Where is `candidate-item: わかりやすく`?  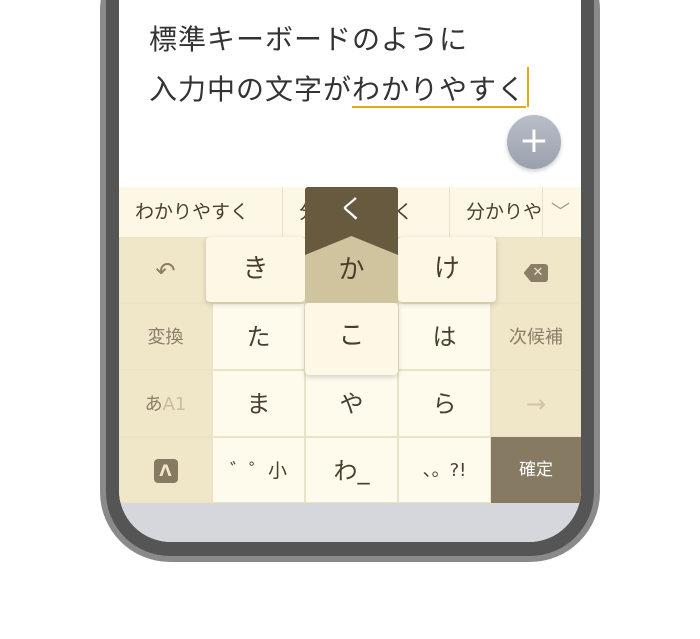
candidate-item: わかりやすく is located at coordinates (201, 212).